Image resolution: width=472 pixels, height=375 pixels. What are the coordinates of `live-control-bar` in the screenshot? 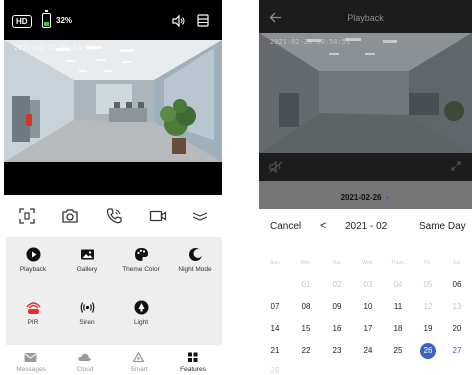 It's located at (113, 216).